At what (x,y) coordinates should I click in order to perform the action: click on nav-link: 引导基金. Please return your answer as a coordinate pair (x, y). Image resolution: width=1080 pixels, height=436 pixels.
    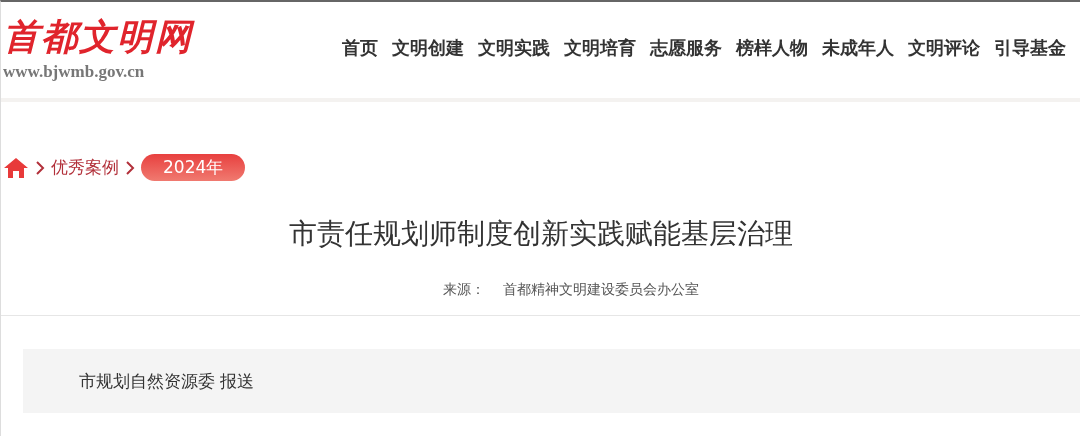
    Looking at the image, I should click on (1030, 48).